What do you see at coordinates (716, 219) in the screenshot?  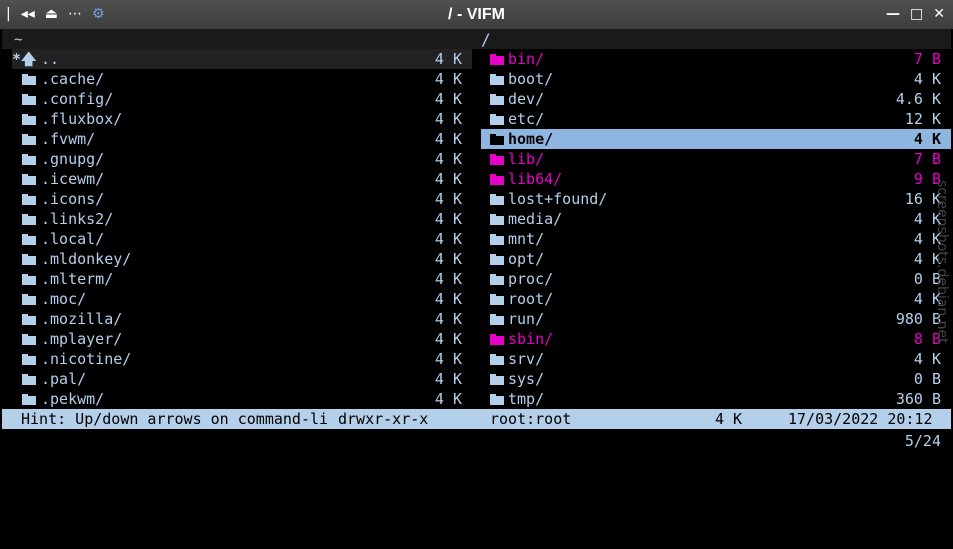 I see `file-row: media/4 K` at bounding box center [716, 219].